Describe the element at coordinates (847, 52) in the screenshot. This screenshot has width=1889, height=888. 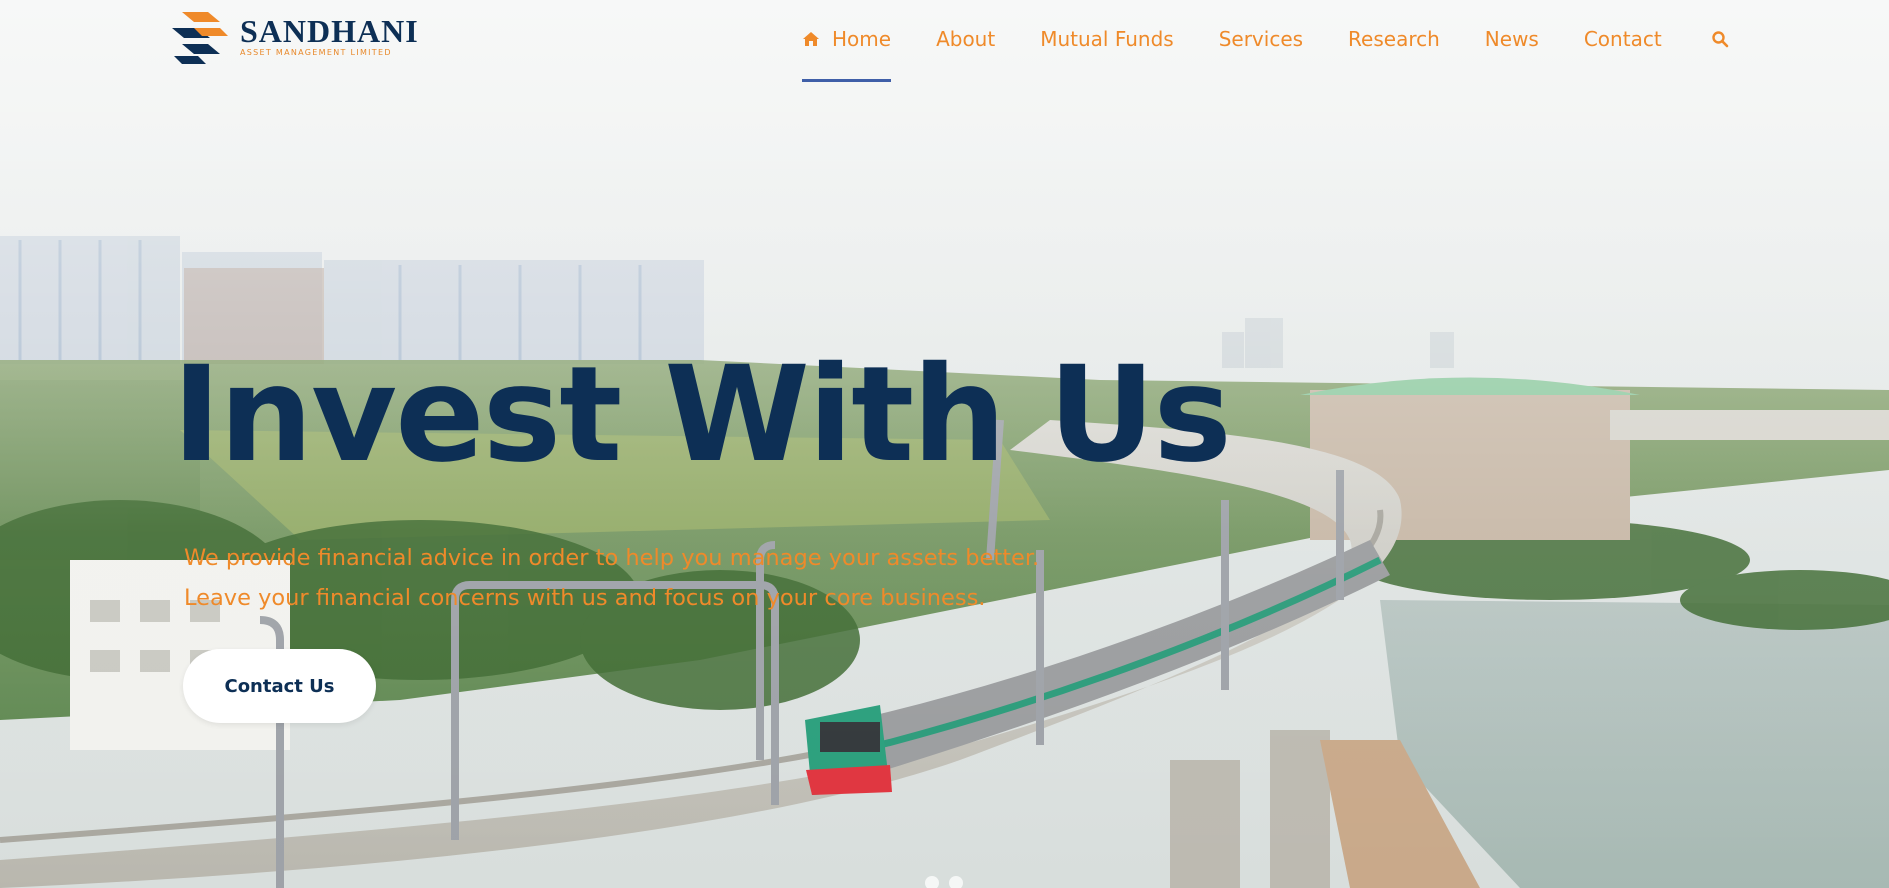
I see `nav-item-home: Home` at that location.